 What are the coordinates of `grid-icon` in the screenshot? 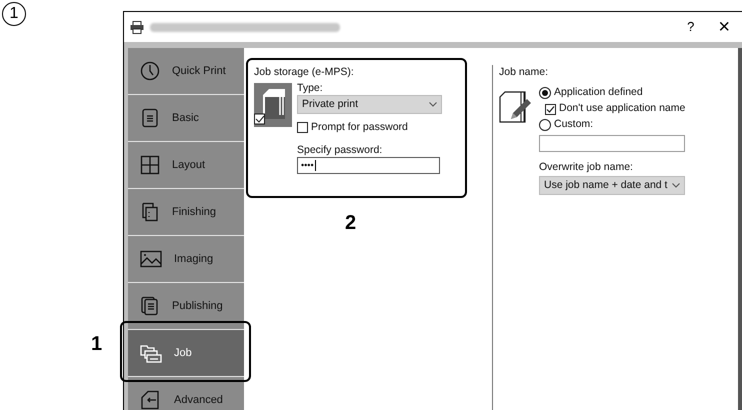 It's located at (150, 165).